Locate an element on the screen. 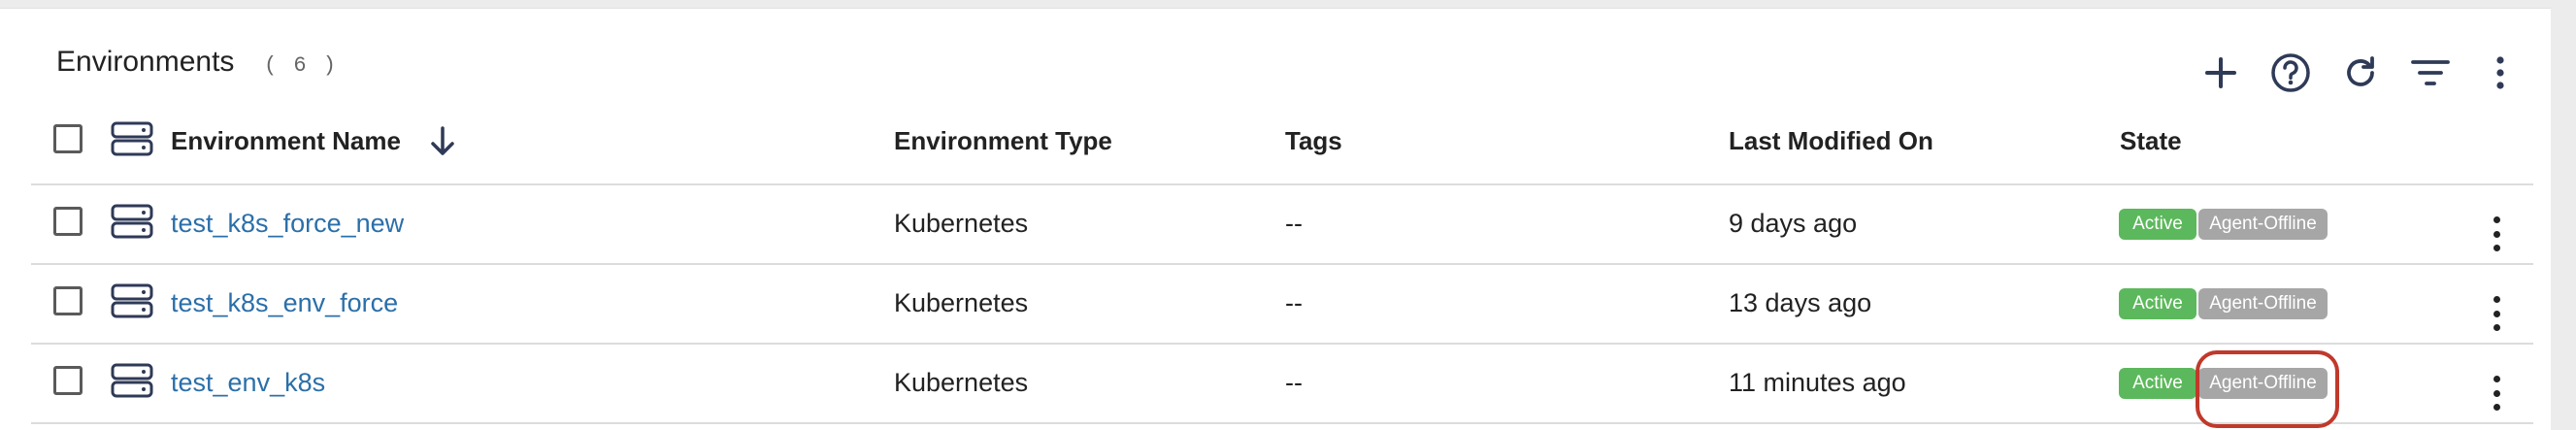  column-header-last-modified: Last Modified On is located at coordinates (1831, 141).